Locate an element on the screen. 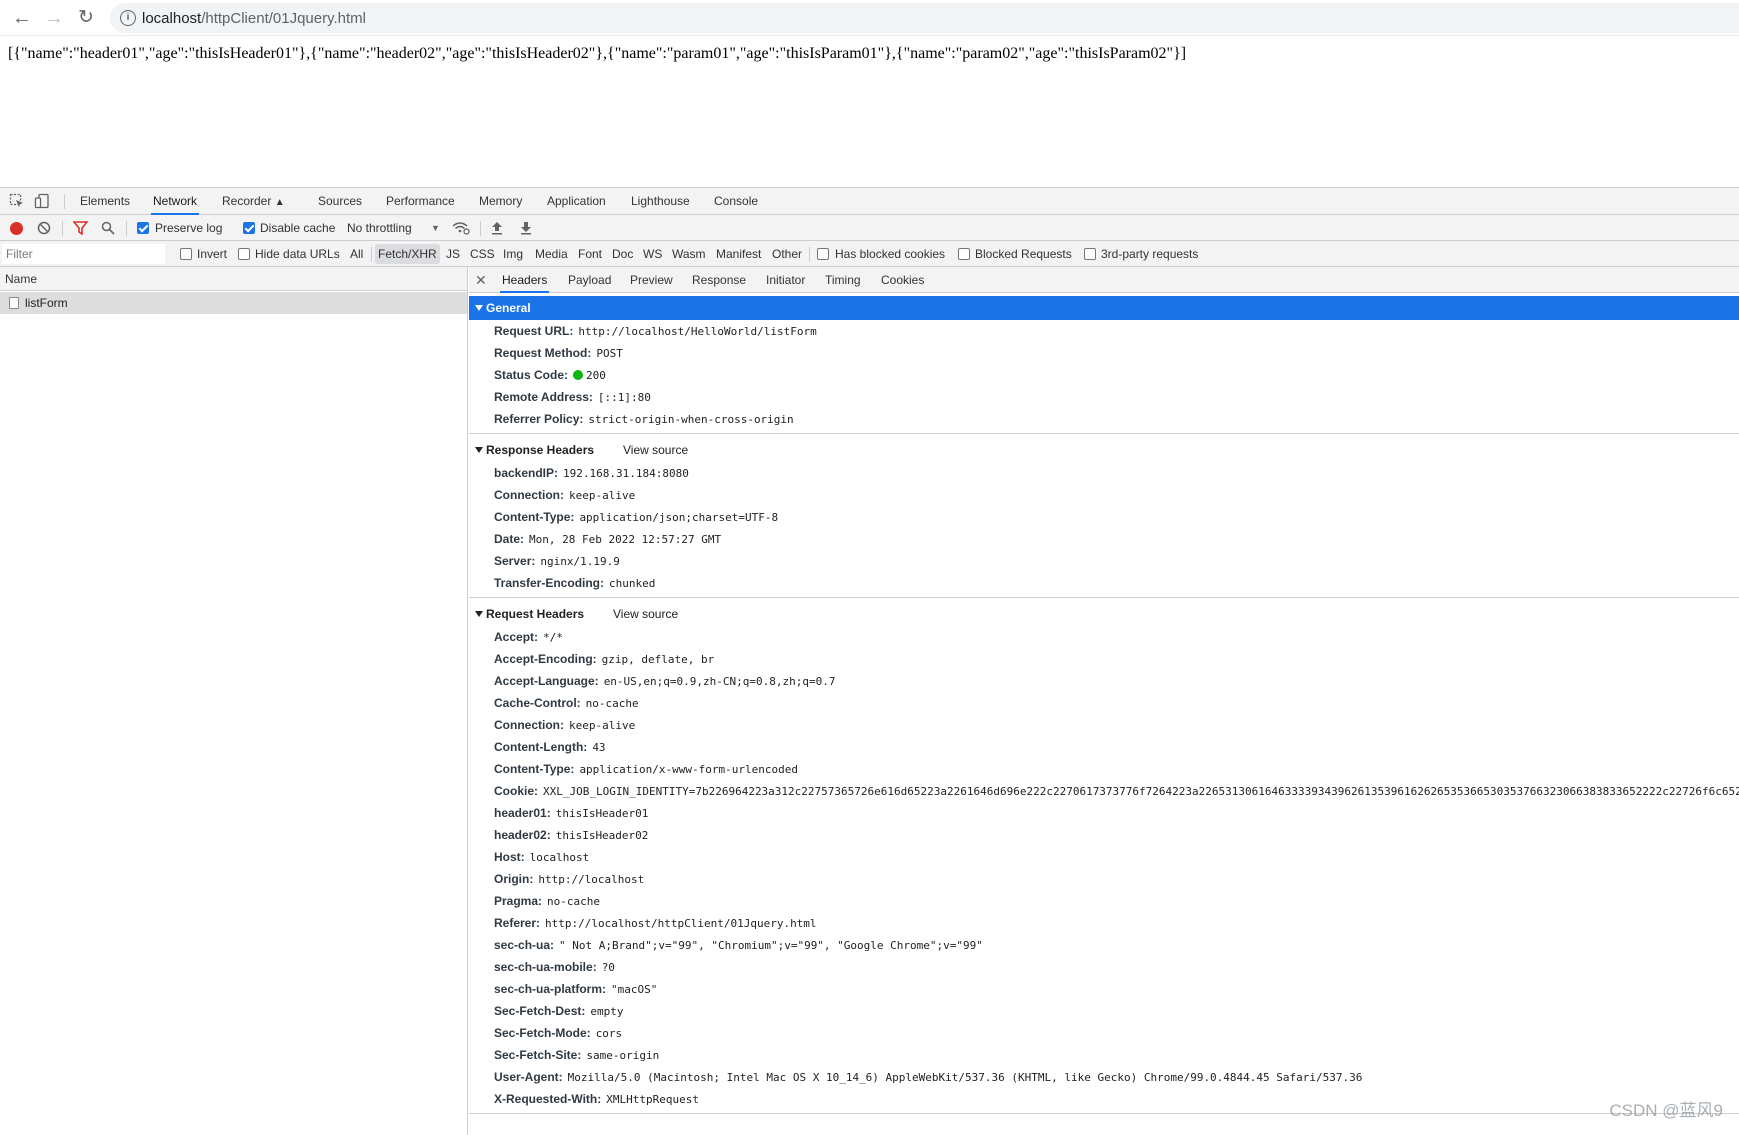  header-value: application/json;charset=UTF-8 is located at coordinates (679, 517).